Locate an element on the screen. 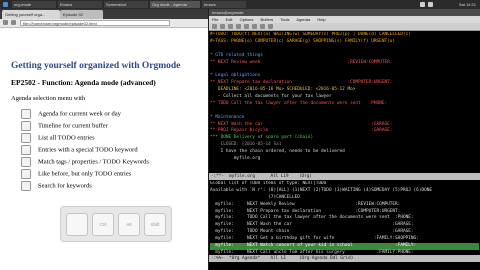 The height and width of the screenshot is (270, 480). network-icon is located at coordinates (422, 4).